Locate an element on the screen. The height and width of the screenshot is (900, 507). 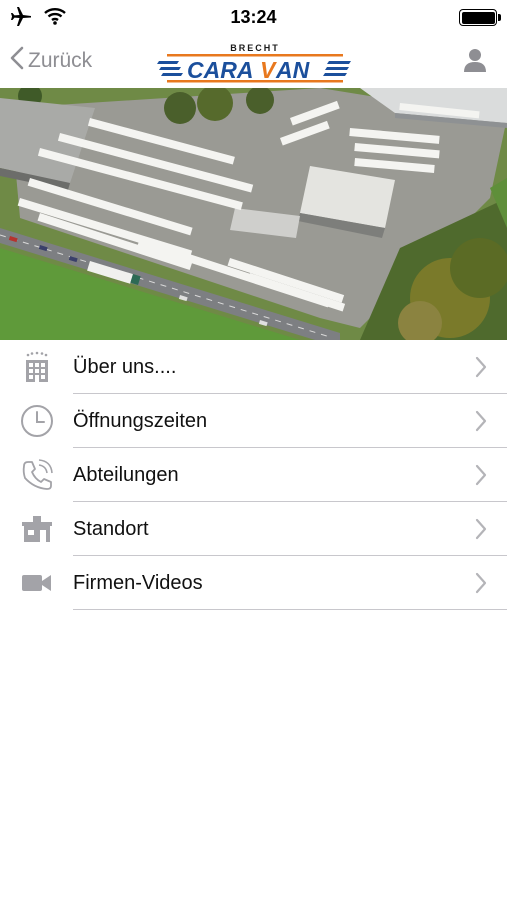
menu-item-standort: Standort is located at coordinates (253, 529).